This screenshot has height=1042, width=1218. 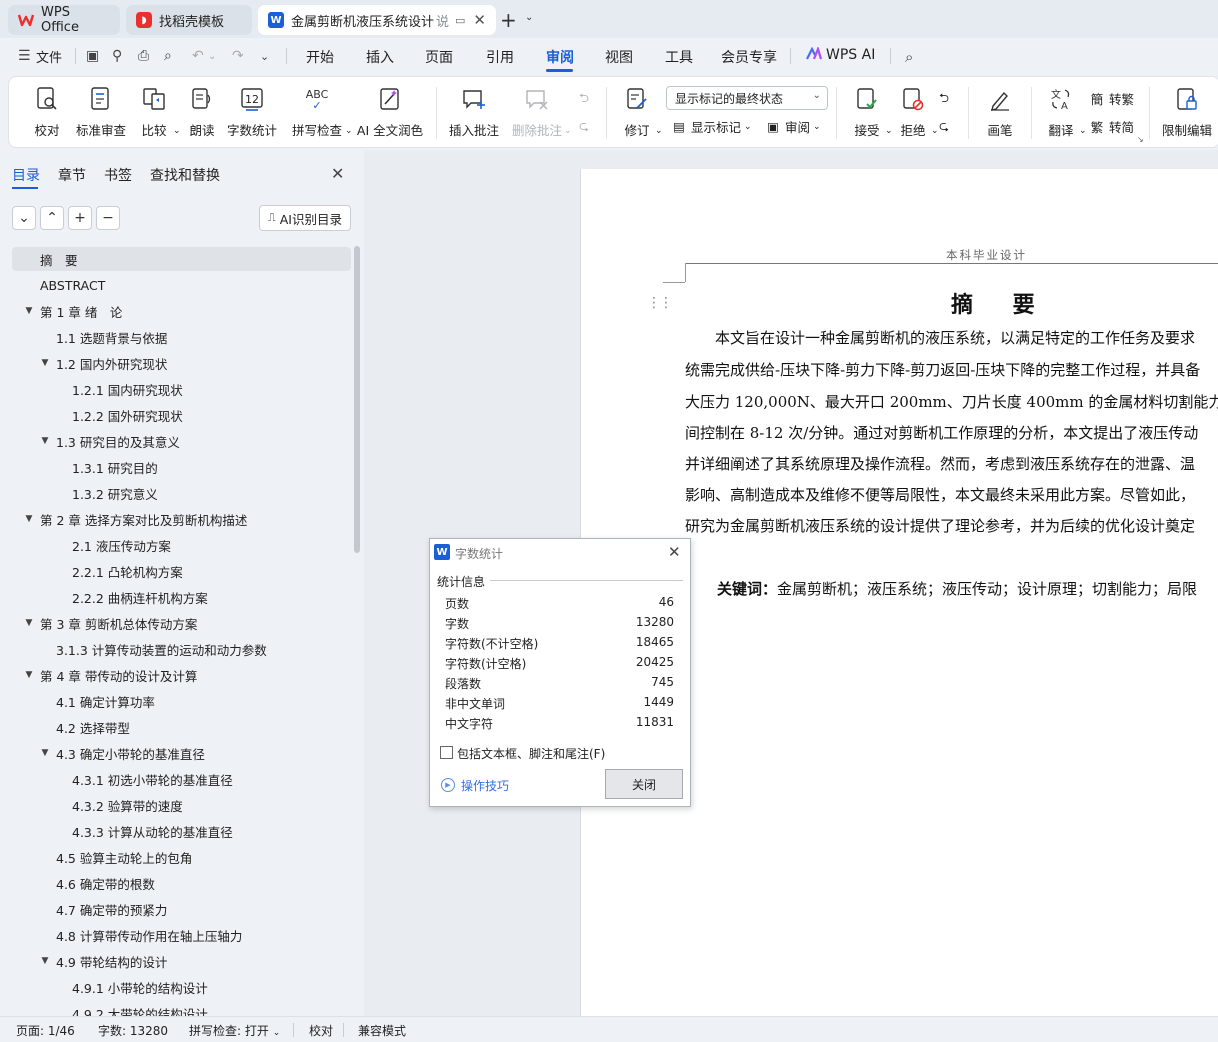 What do you see at coordinates (101, 113) in the screenshot?
I see `standard-review-button: 标准审查` at bounding box center [101, 113].